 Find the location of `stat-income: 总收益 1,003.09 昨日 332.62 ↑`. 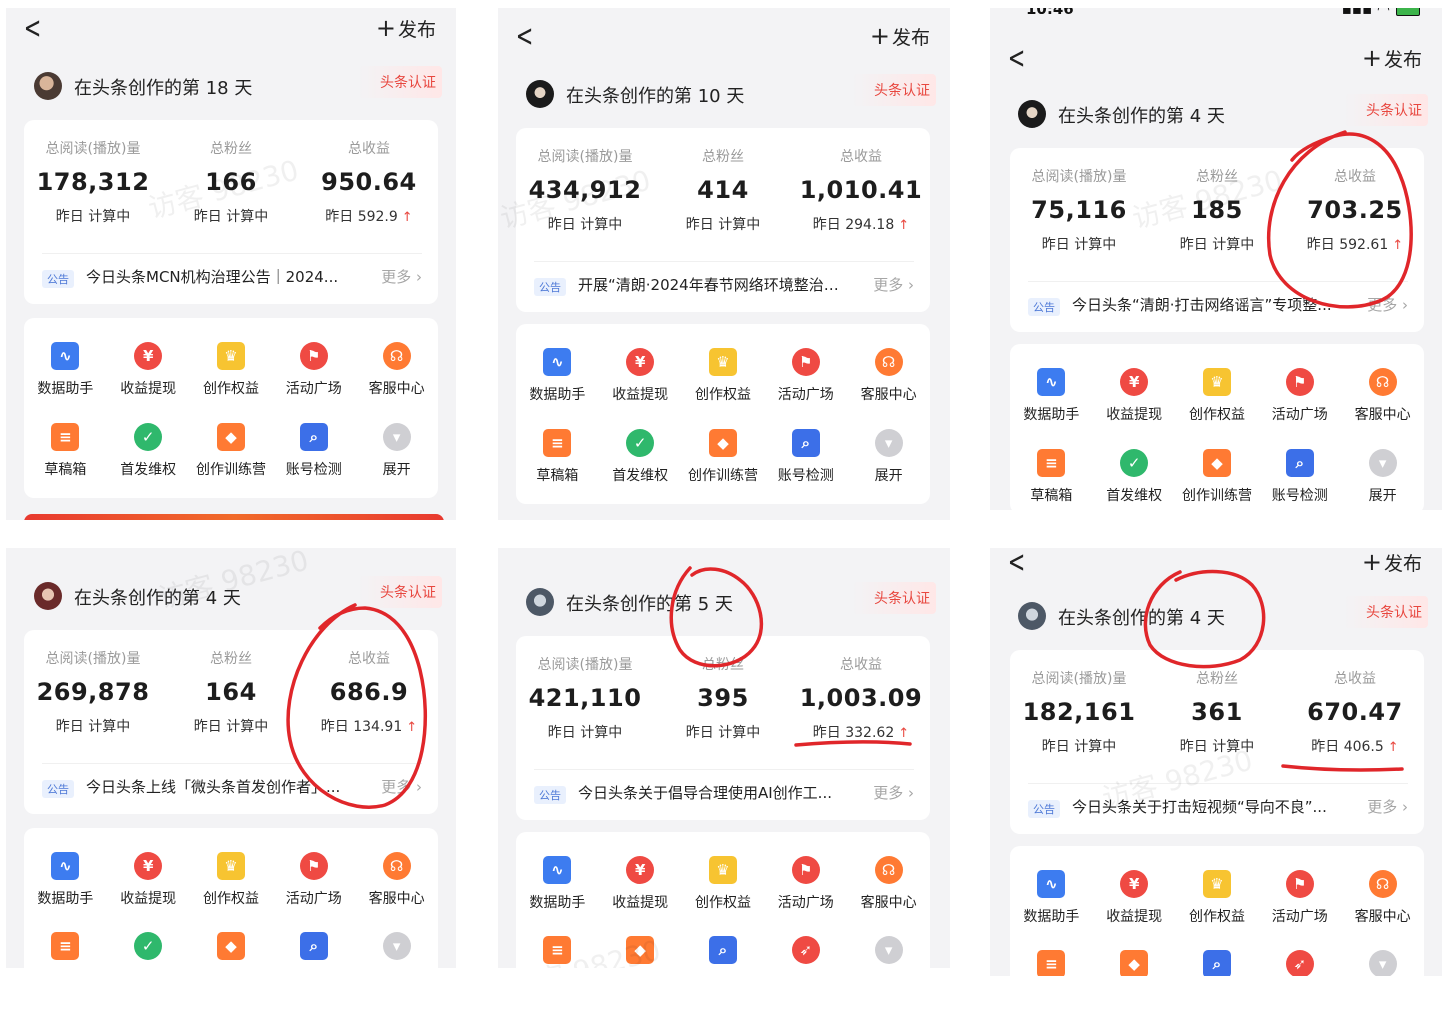

stat-income: 总收益 1,003.09 昨日 332.62 ↑ is located at coordinates (861, 698).